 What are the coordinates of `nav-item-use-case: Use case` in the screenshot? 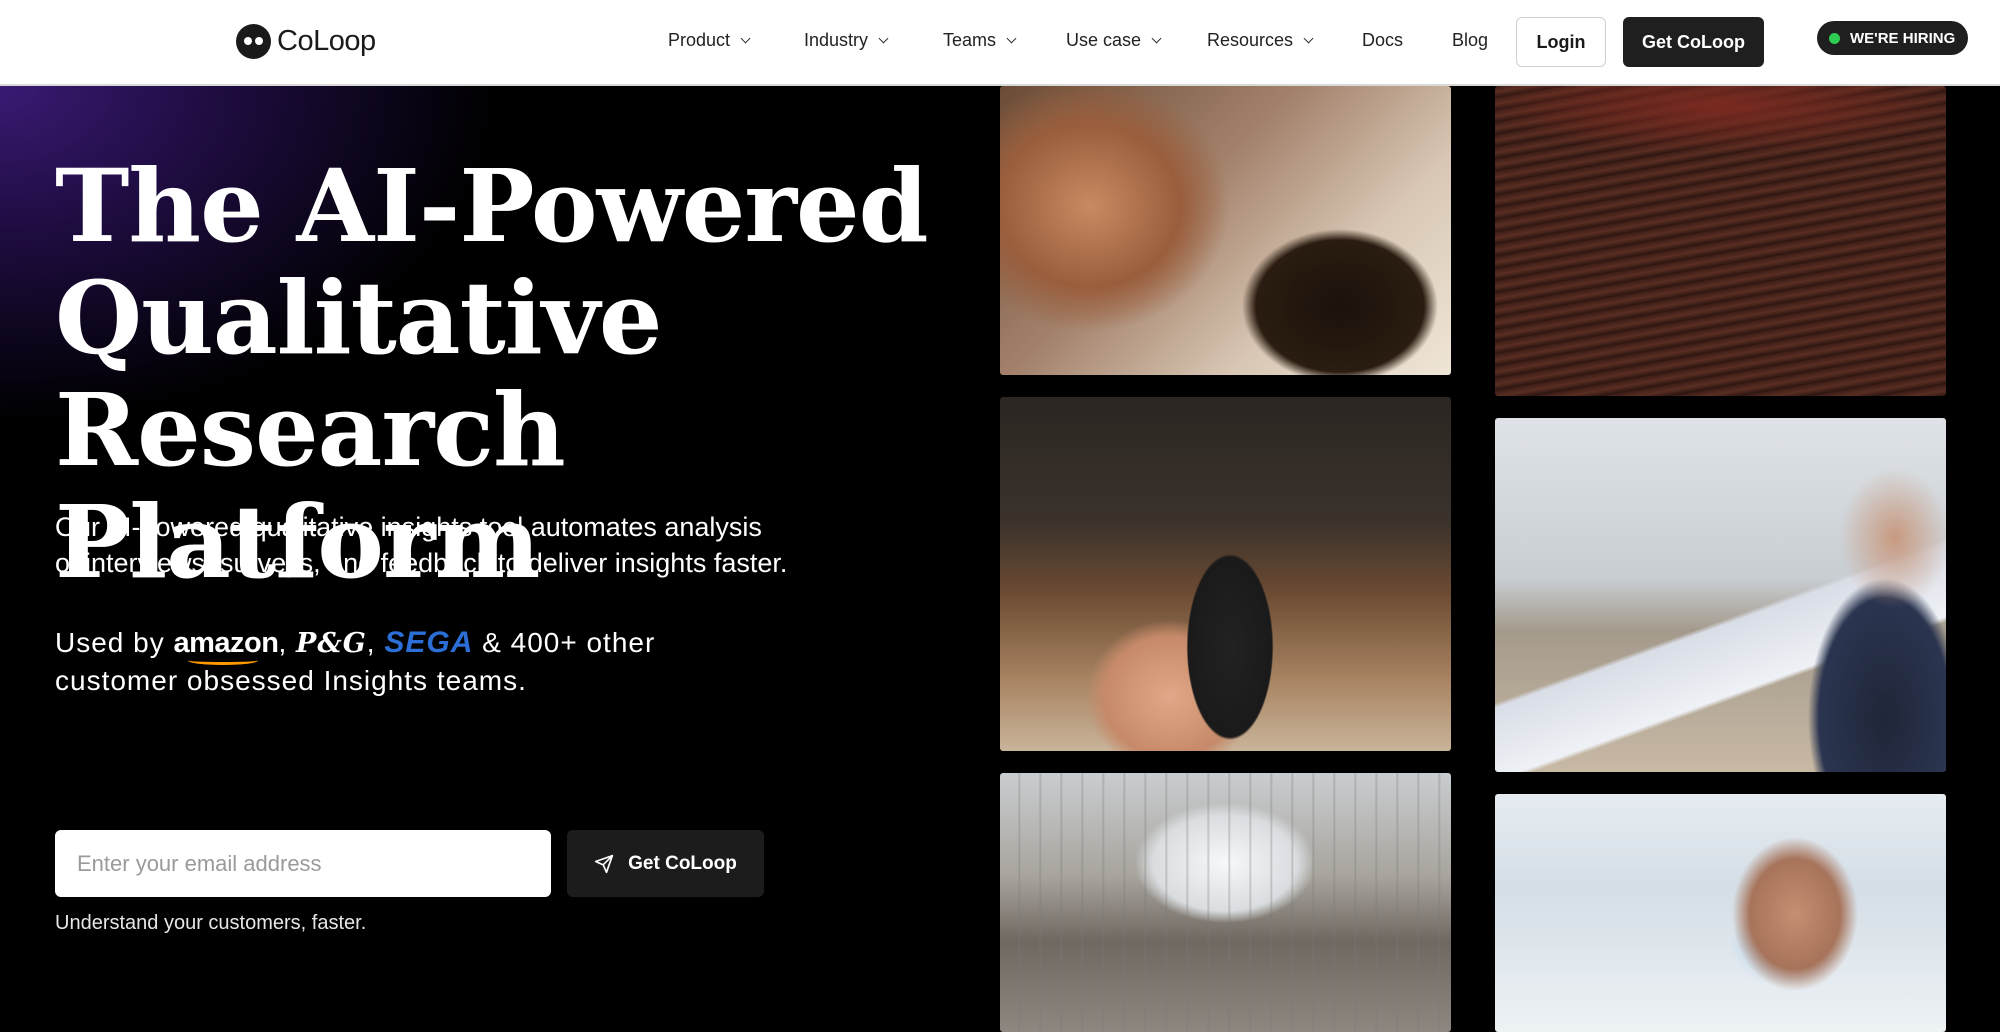 It's located at (1114, 40).